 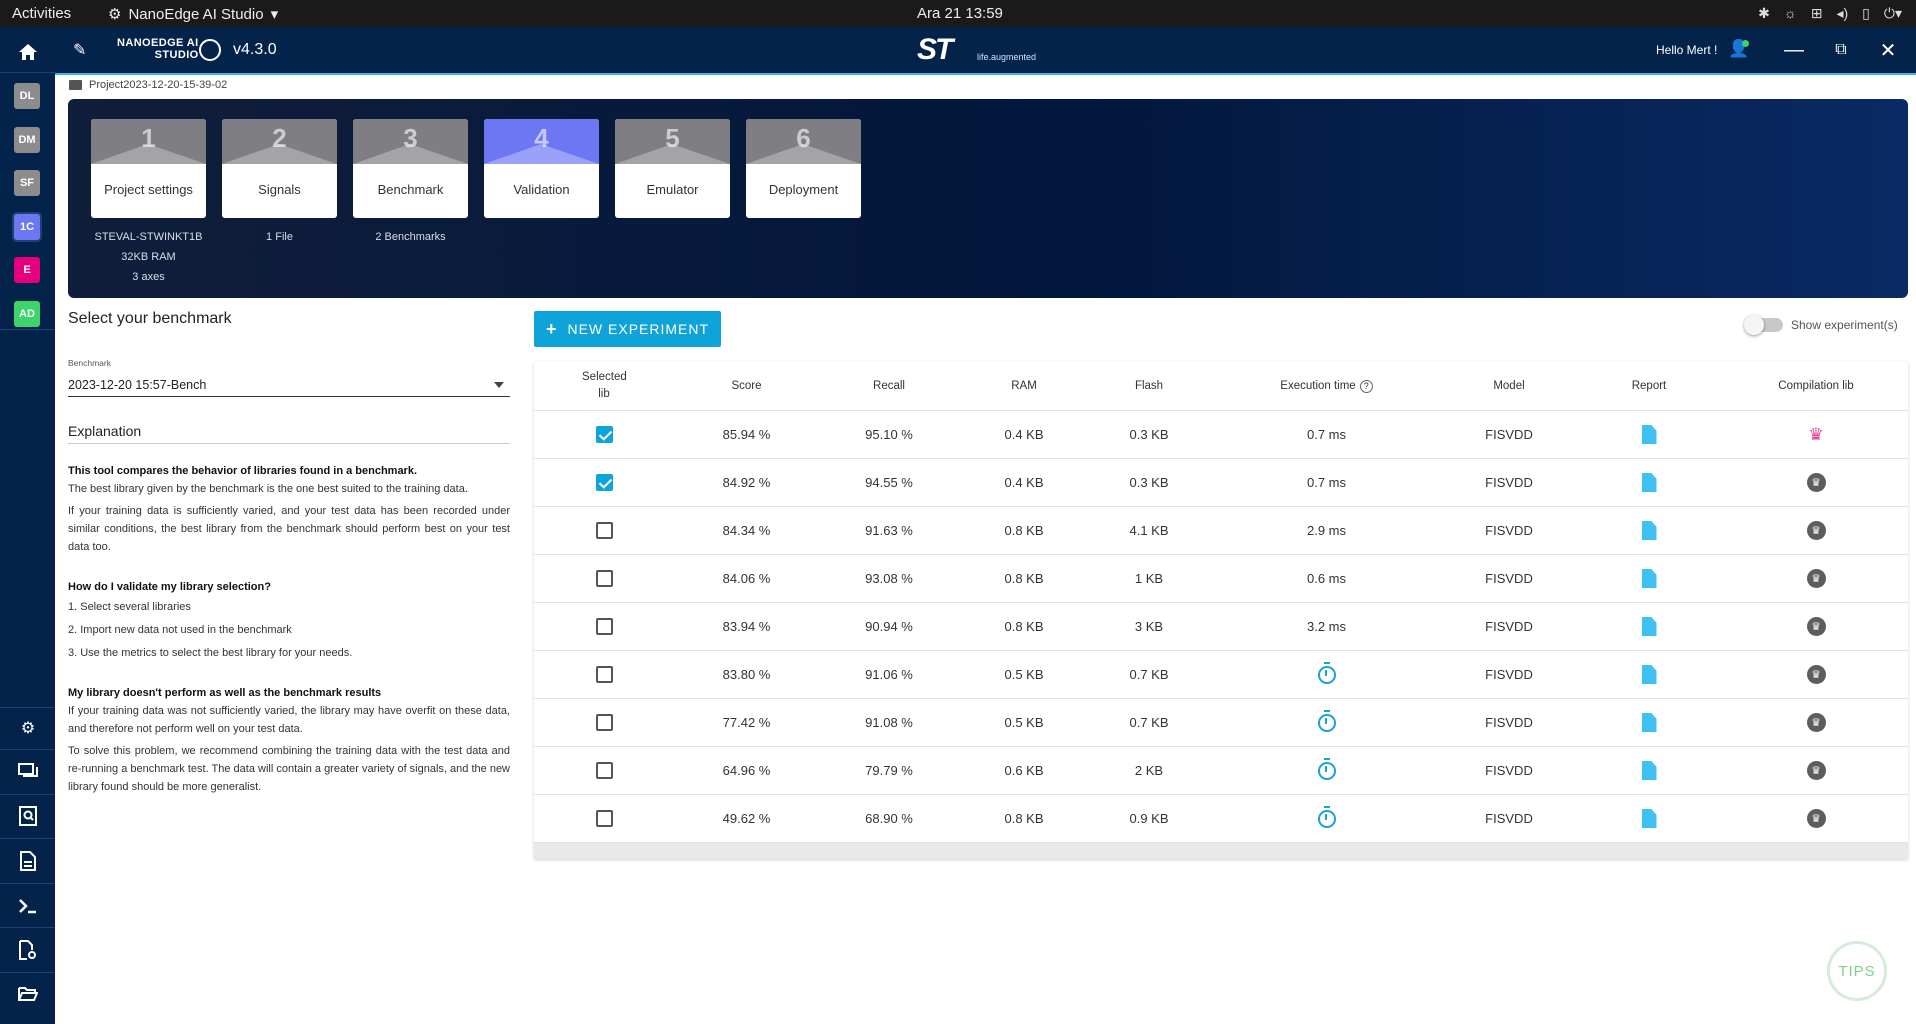 I want to click on table-row: 83.94 % 90.94 % 0.8 KB 3 KB 3.2 ms FISVDD ♛, so click(x=1221, y=627).